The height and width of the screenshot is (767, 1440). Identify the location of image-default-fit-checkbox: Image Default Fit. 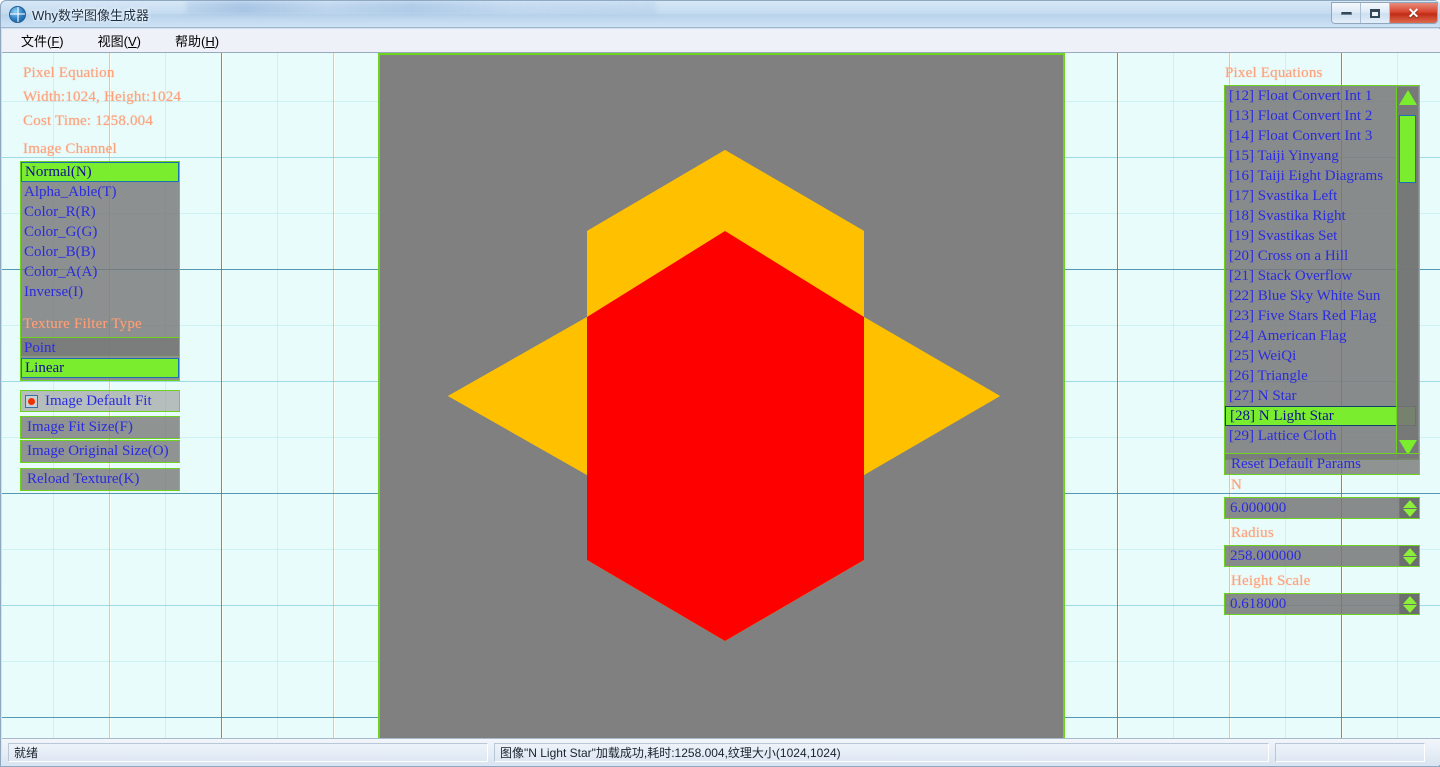
(100, 401).